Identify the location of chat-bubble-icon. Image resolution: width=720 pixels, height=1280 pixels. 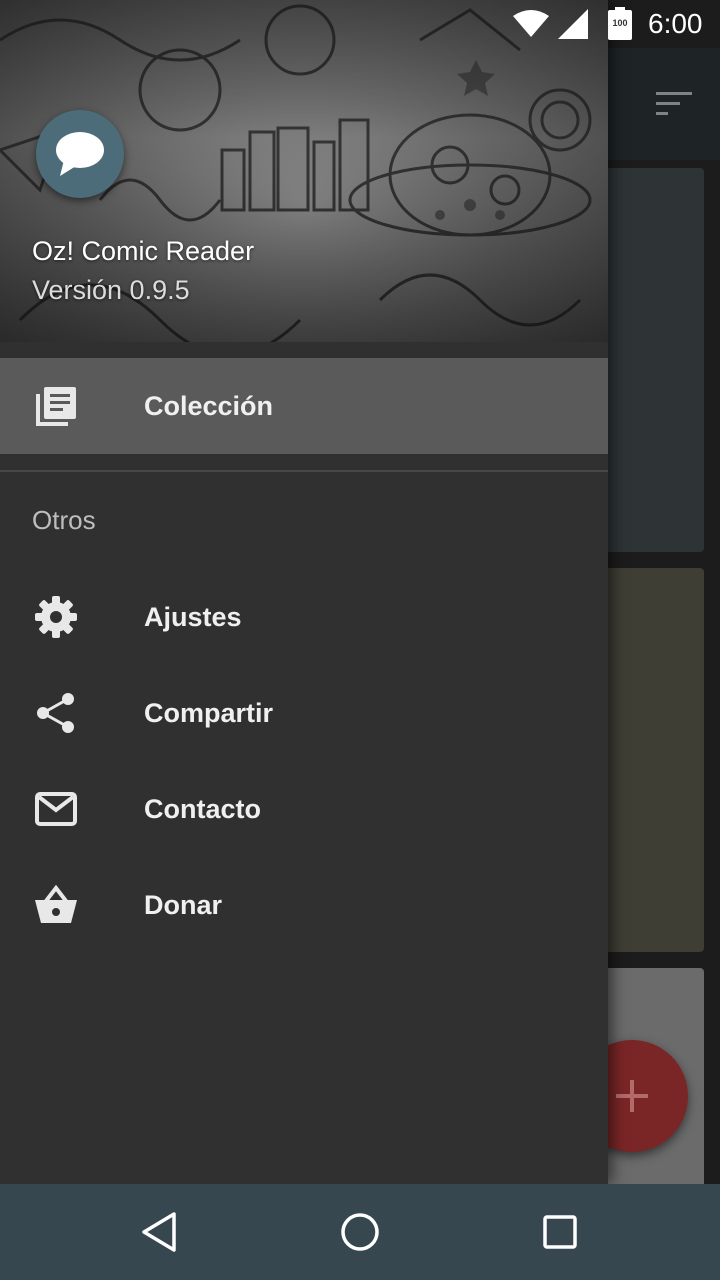
(80, 154).